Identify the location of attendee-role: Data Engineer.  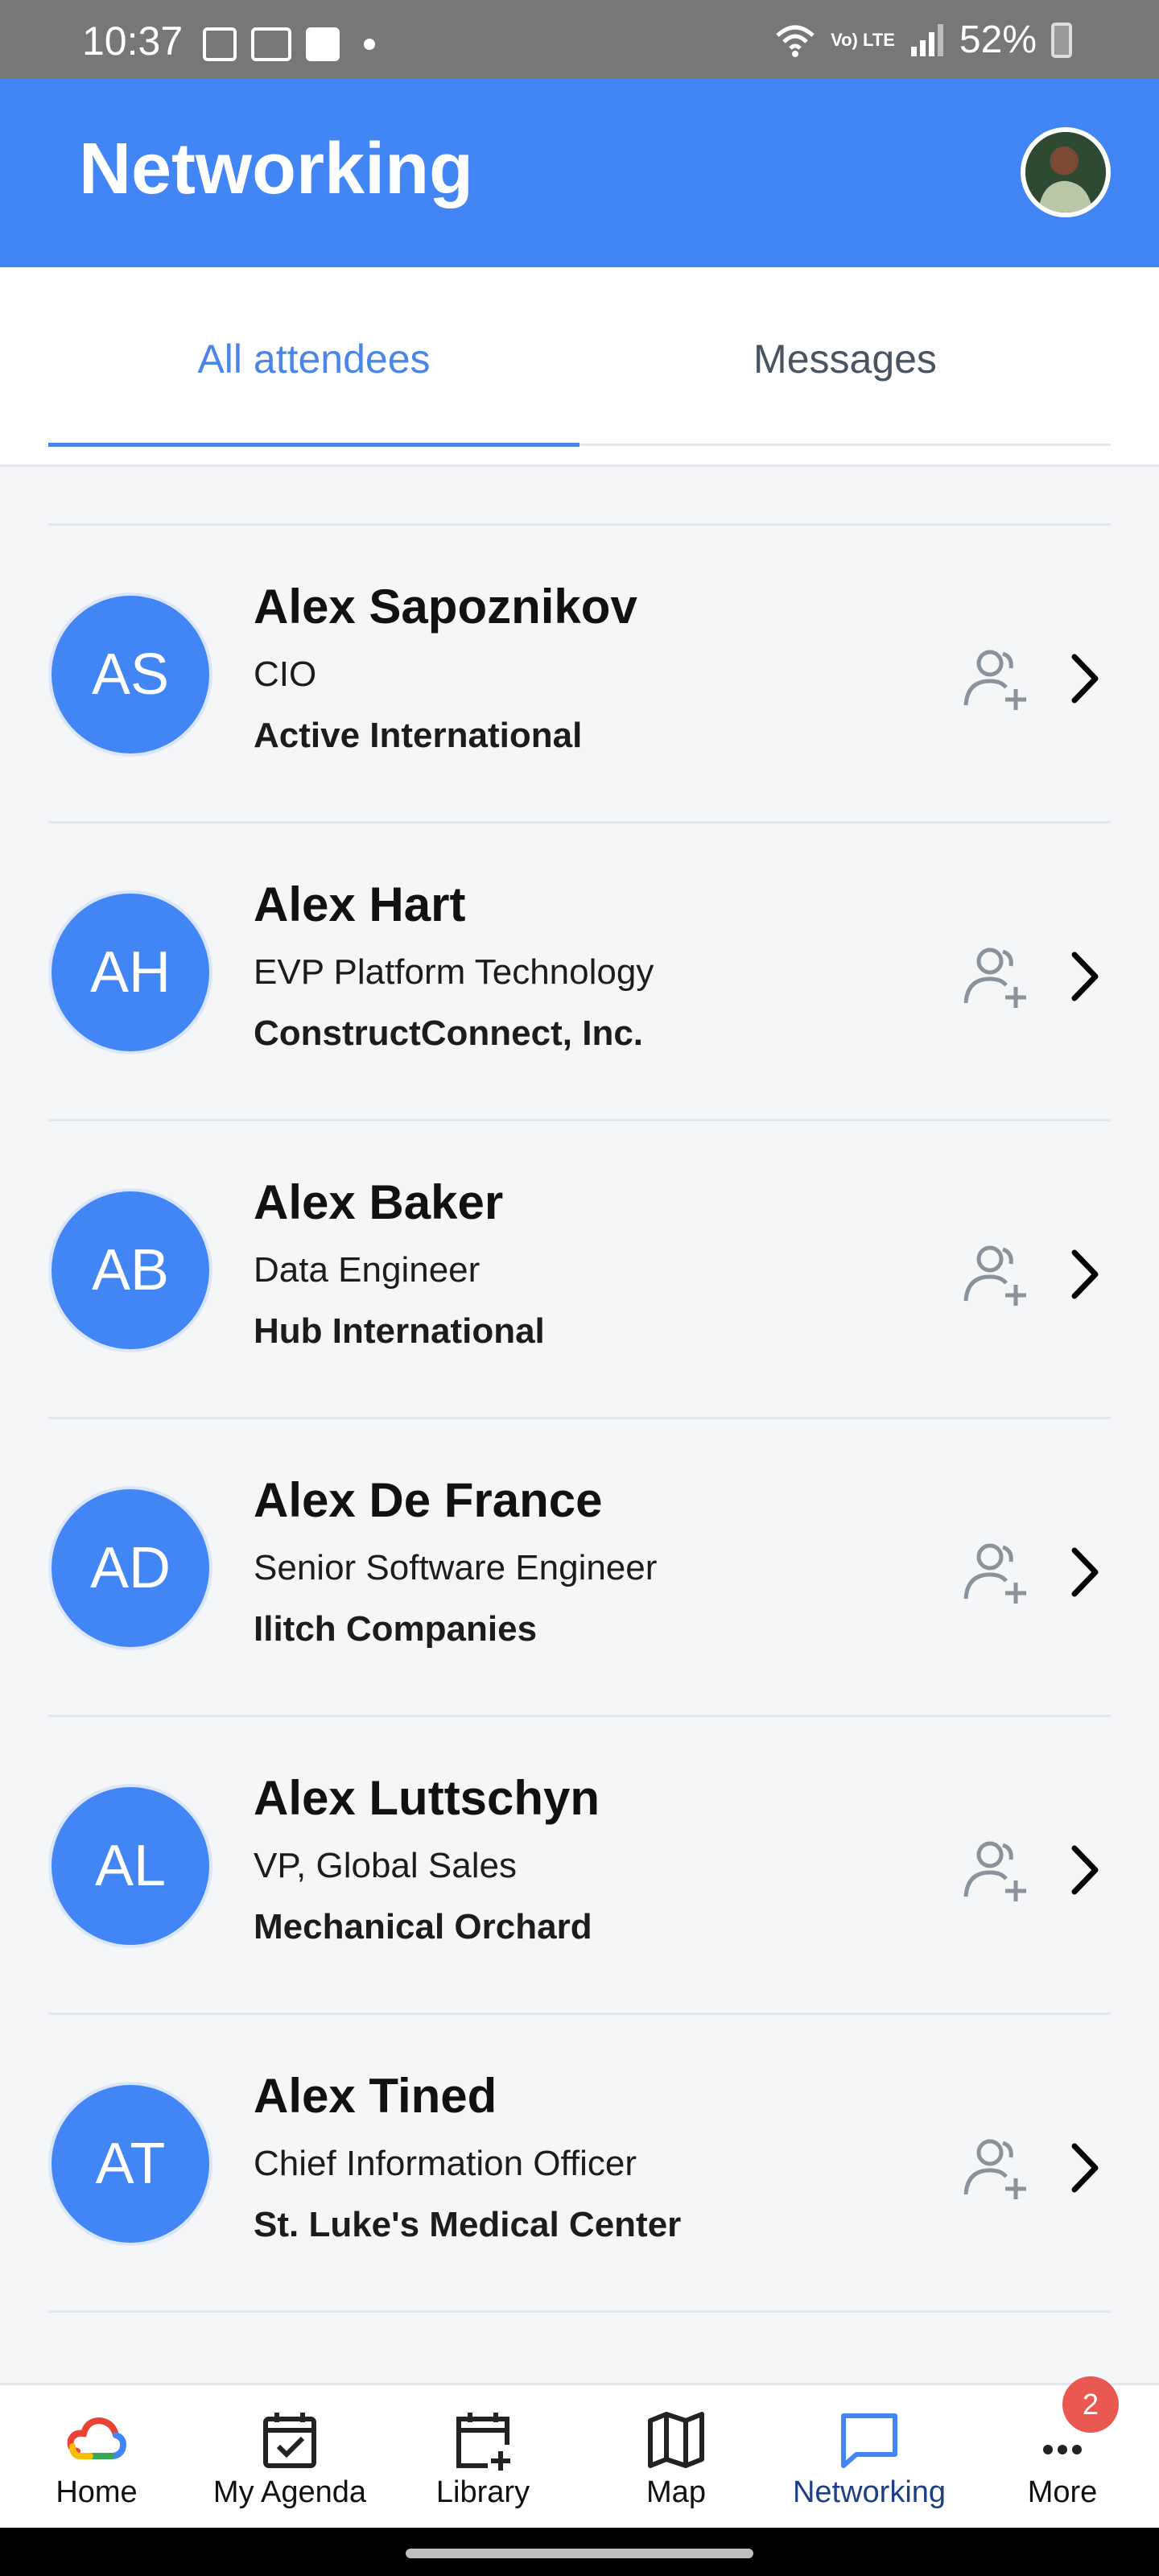
(367, 1270).